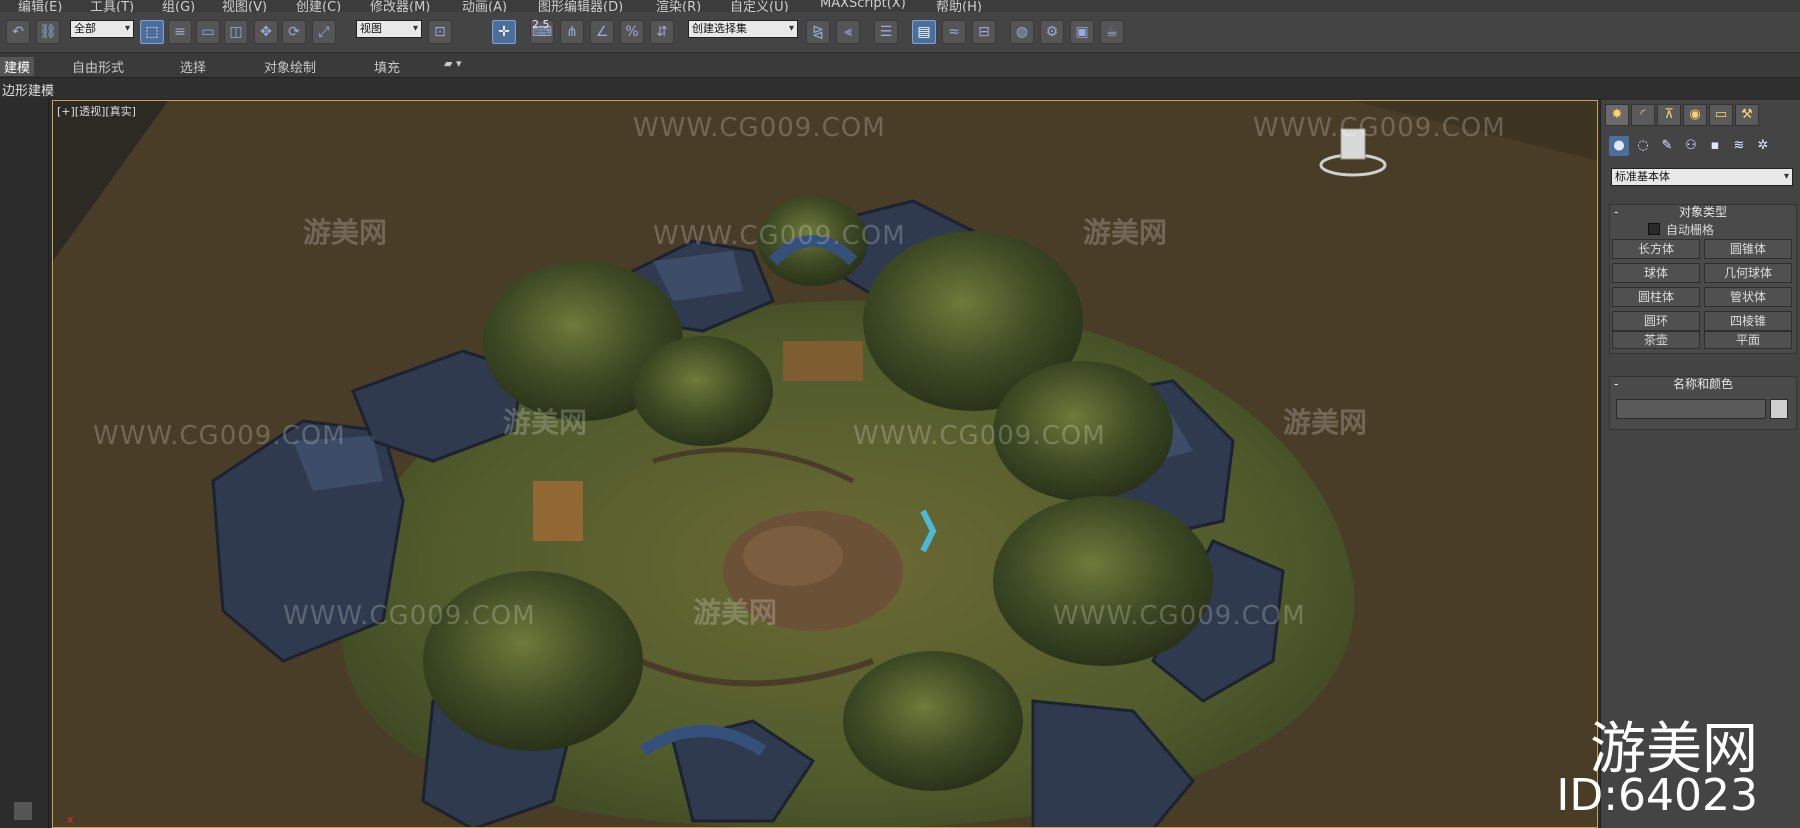 The height and width of the screenshot is (828, 1800). What do you see at coordinates (863, 5) in the screenshot?
I see `menu-maxscript: MAXScript(X)` at bounding box center [863, 5].